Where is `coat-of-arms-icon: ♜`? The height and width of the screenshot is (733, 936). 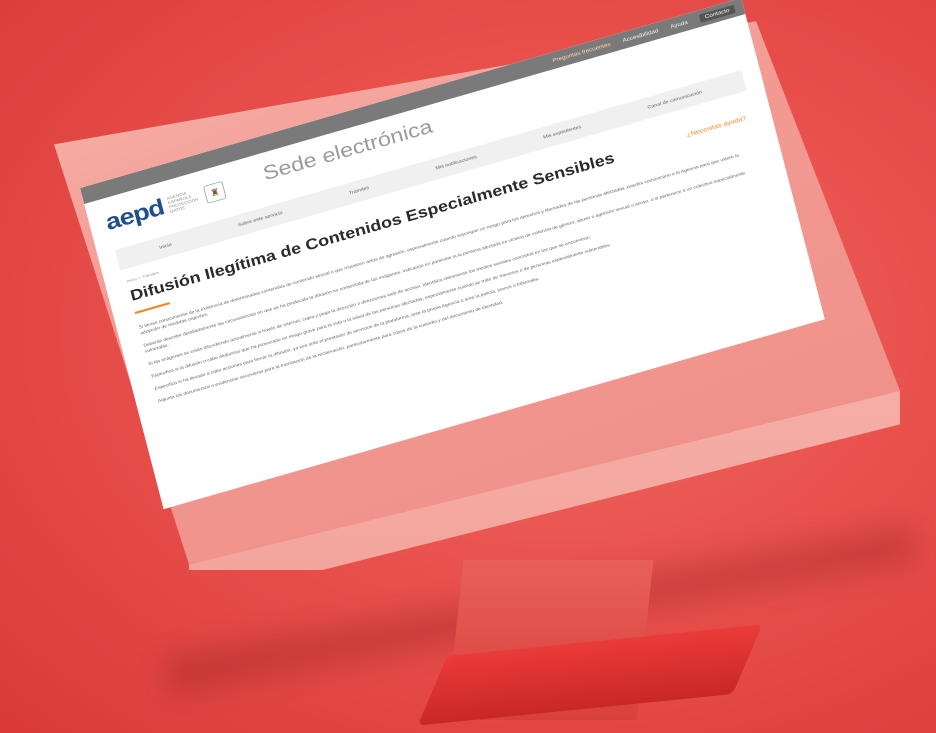 coat-of-arms-icon: ♜ is located at coordinates (215, 192).